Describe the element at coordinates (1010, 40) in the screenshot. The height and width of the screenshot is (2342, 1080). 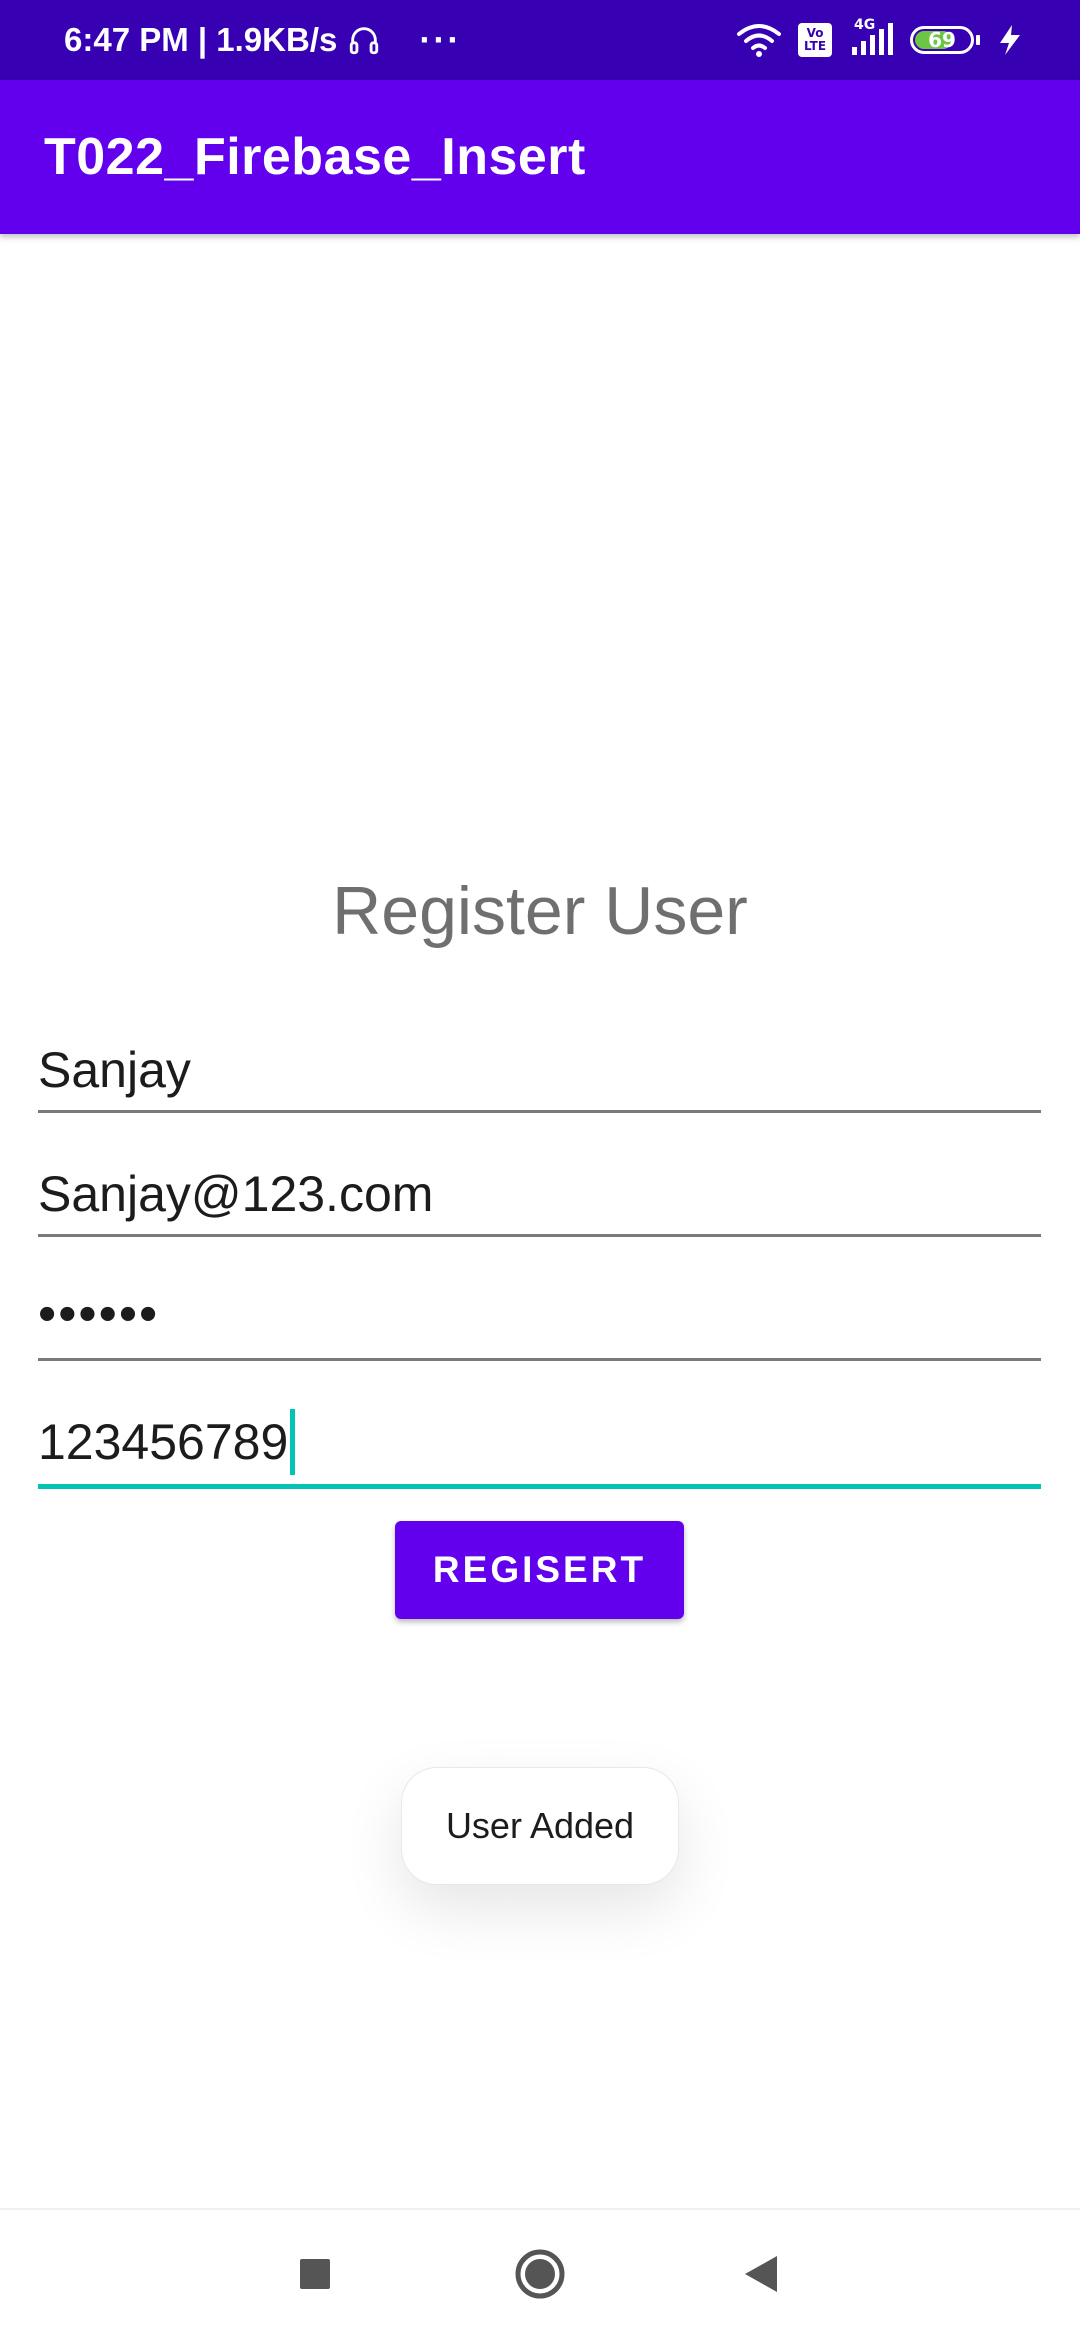
I see `charging-icon` at that location.